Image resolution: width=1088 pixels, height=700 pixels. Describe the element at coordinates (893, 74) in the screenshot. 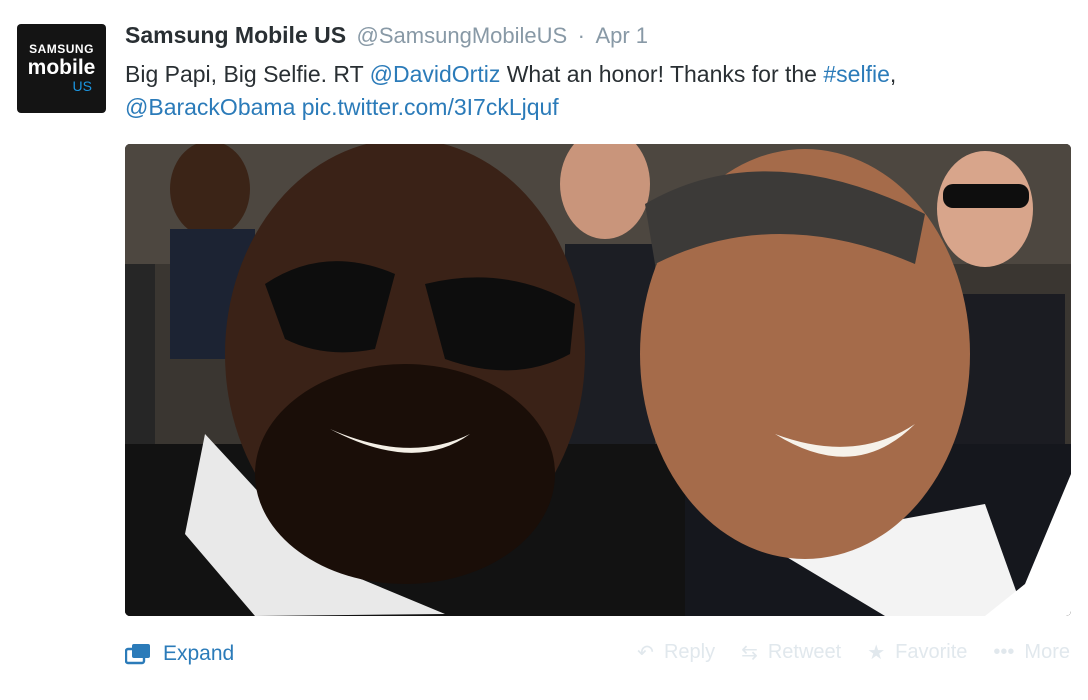

I see `tweet-text-part3: ,` at that location.